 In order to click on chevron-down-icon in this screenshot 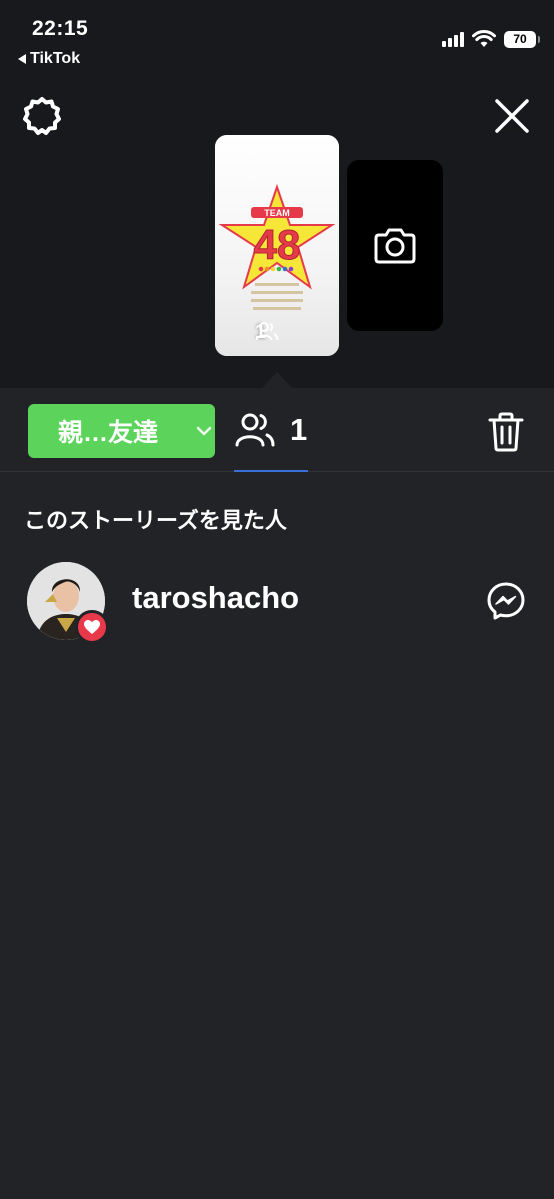, I will do `click(204, 431)`.